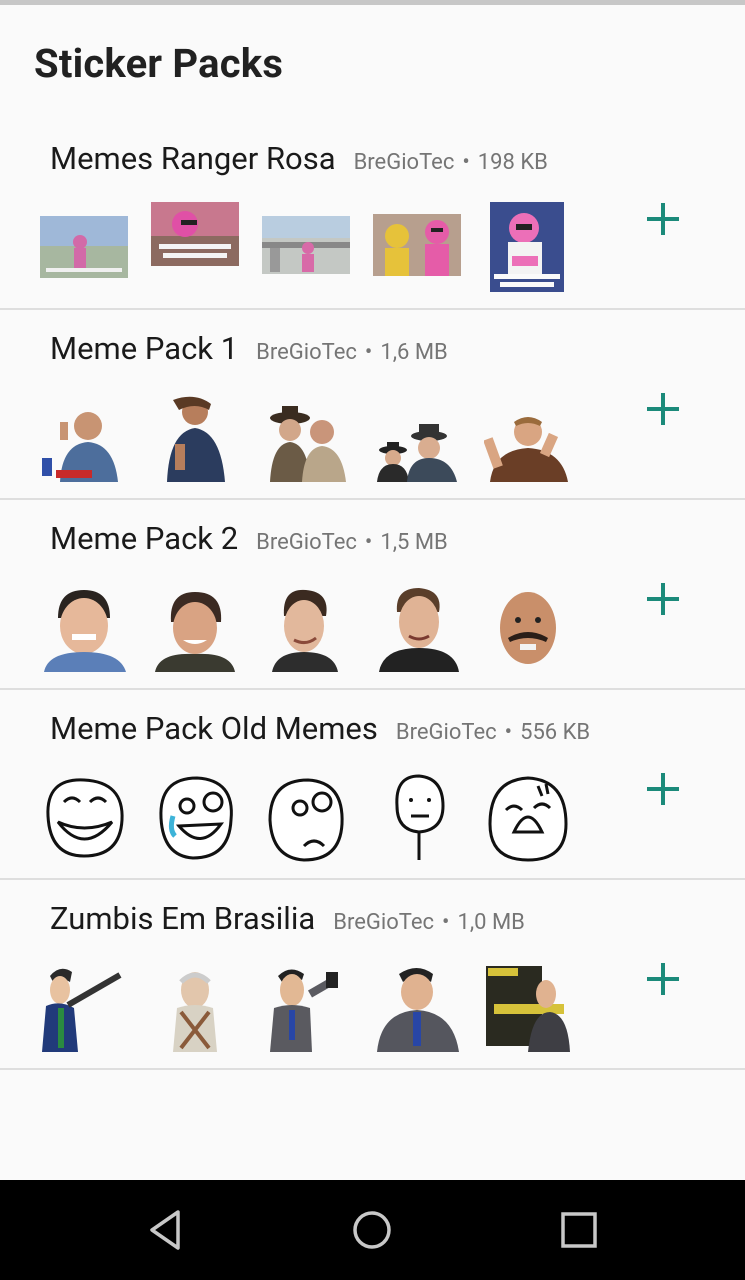  I want to click on sticker-pack-item: Zumbis Em Brasilia BreGioTec • 1,0 MB, so click(372, 975).